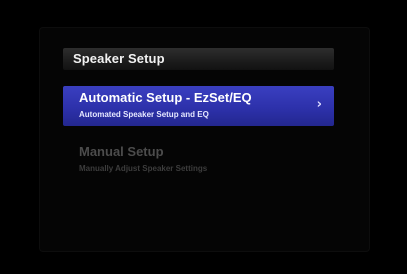  What do you see at coordinates (144, 114) in the screenshot?
I see `menu-item-description: Automated Speaker Setup and EQ` at bounding box center [144, 114].